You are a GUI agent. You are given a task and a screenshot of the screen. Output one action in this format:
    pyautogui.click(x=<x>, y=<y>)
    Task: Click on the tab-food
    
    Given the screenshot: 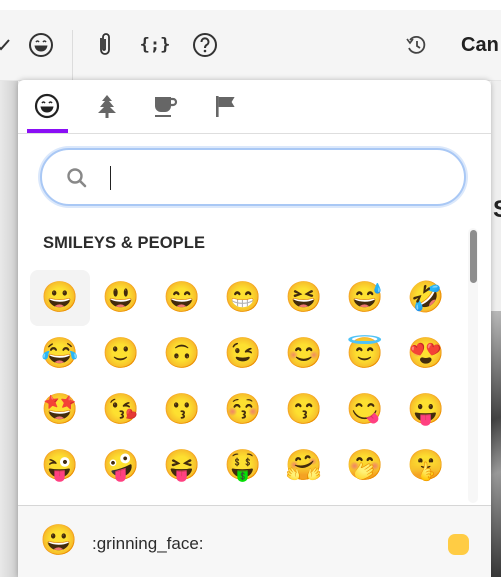 What is the action you would take?
    pyautogui.click(x=165, y=106)
    